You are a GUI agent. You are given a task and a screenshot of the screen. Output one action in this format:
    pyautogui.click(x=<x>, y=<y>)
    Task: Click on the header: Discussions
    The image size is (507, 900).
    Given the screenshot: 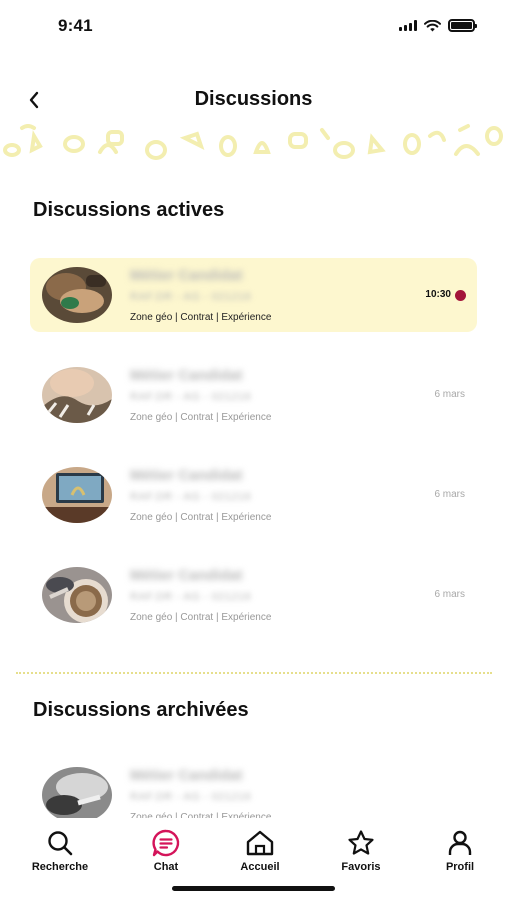 What is the action you would take?
    pyautogui.click(x=253, y=102)
    